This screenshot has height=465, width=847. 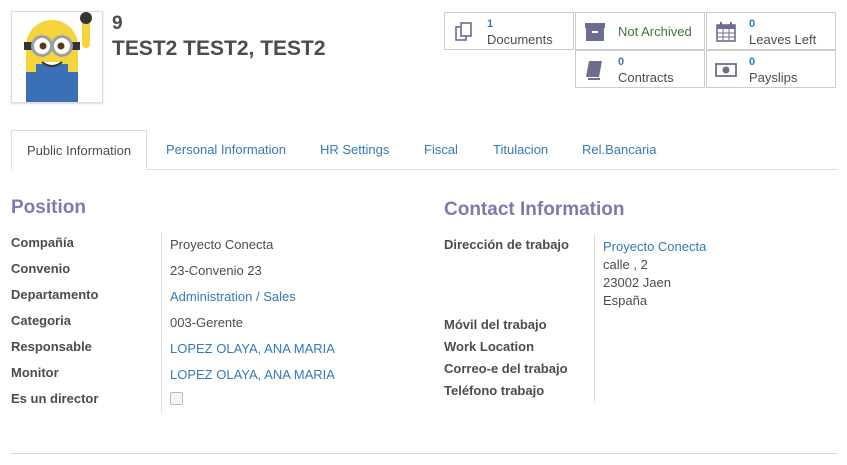 I want to click on work-address-label: Dirección de trabajo, so click(x=506, y=244).